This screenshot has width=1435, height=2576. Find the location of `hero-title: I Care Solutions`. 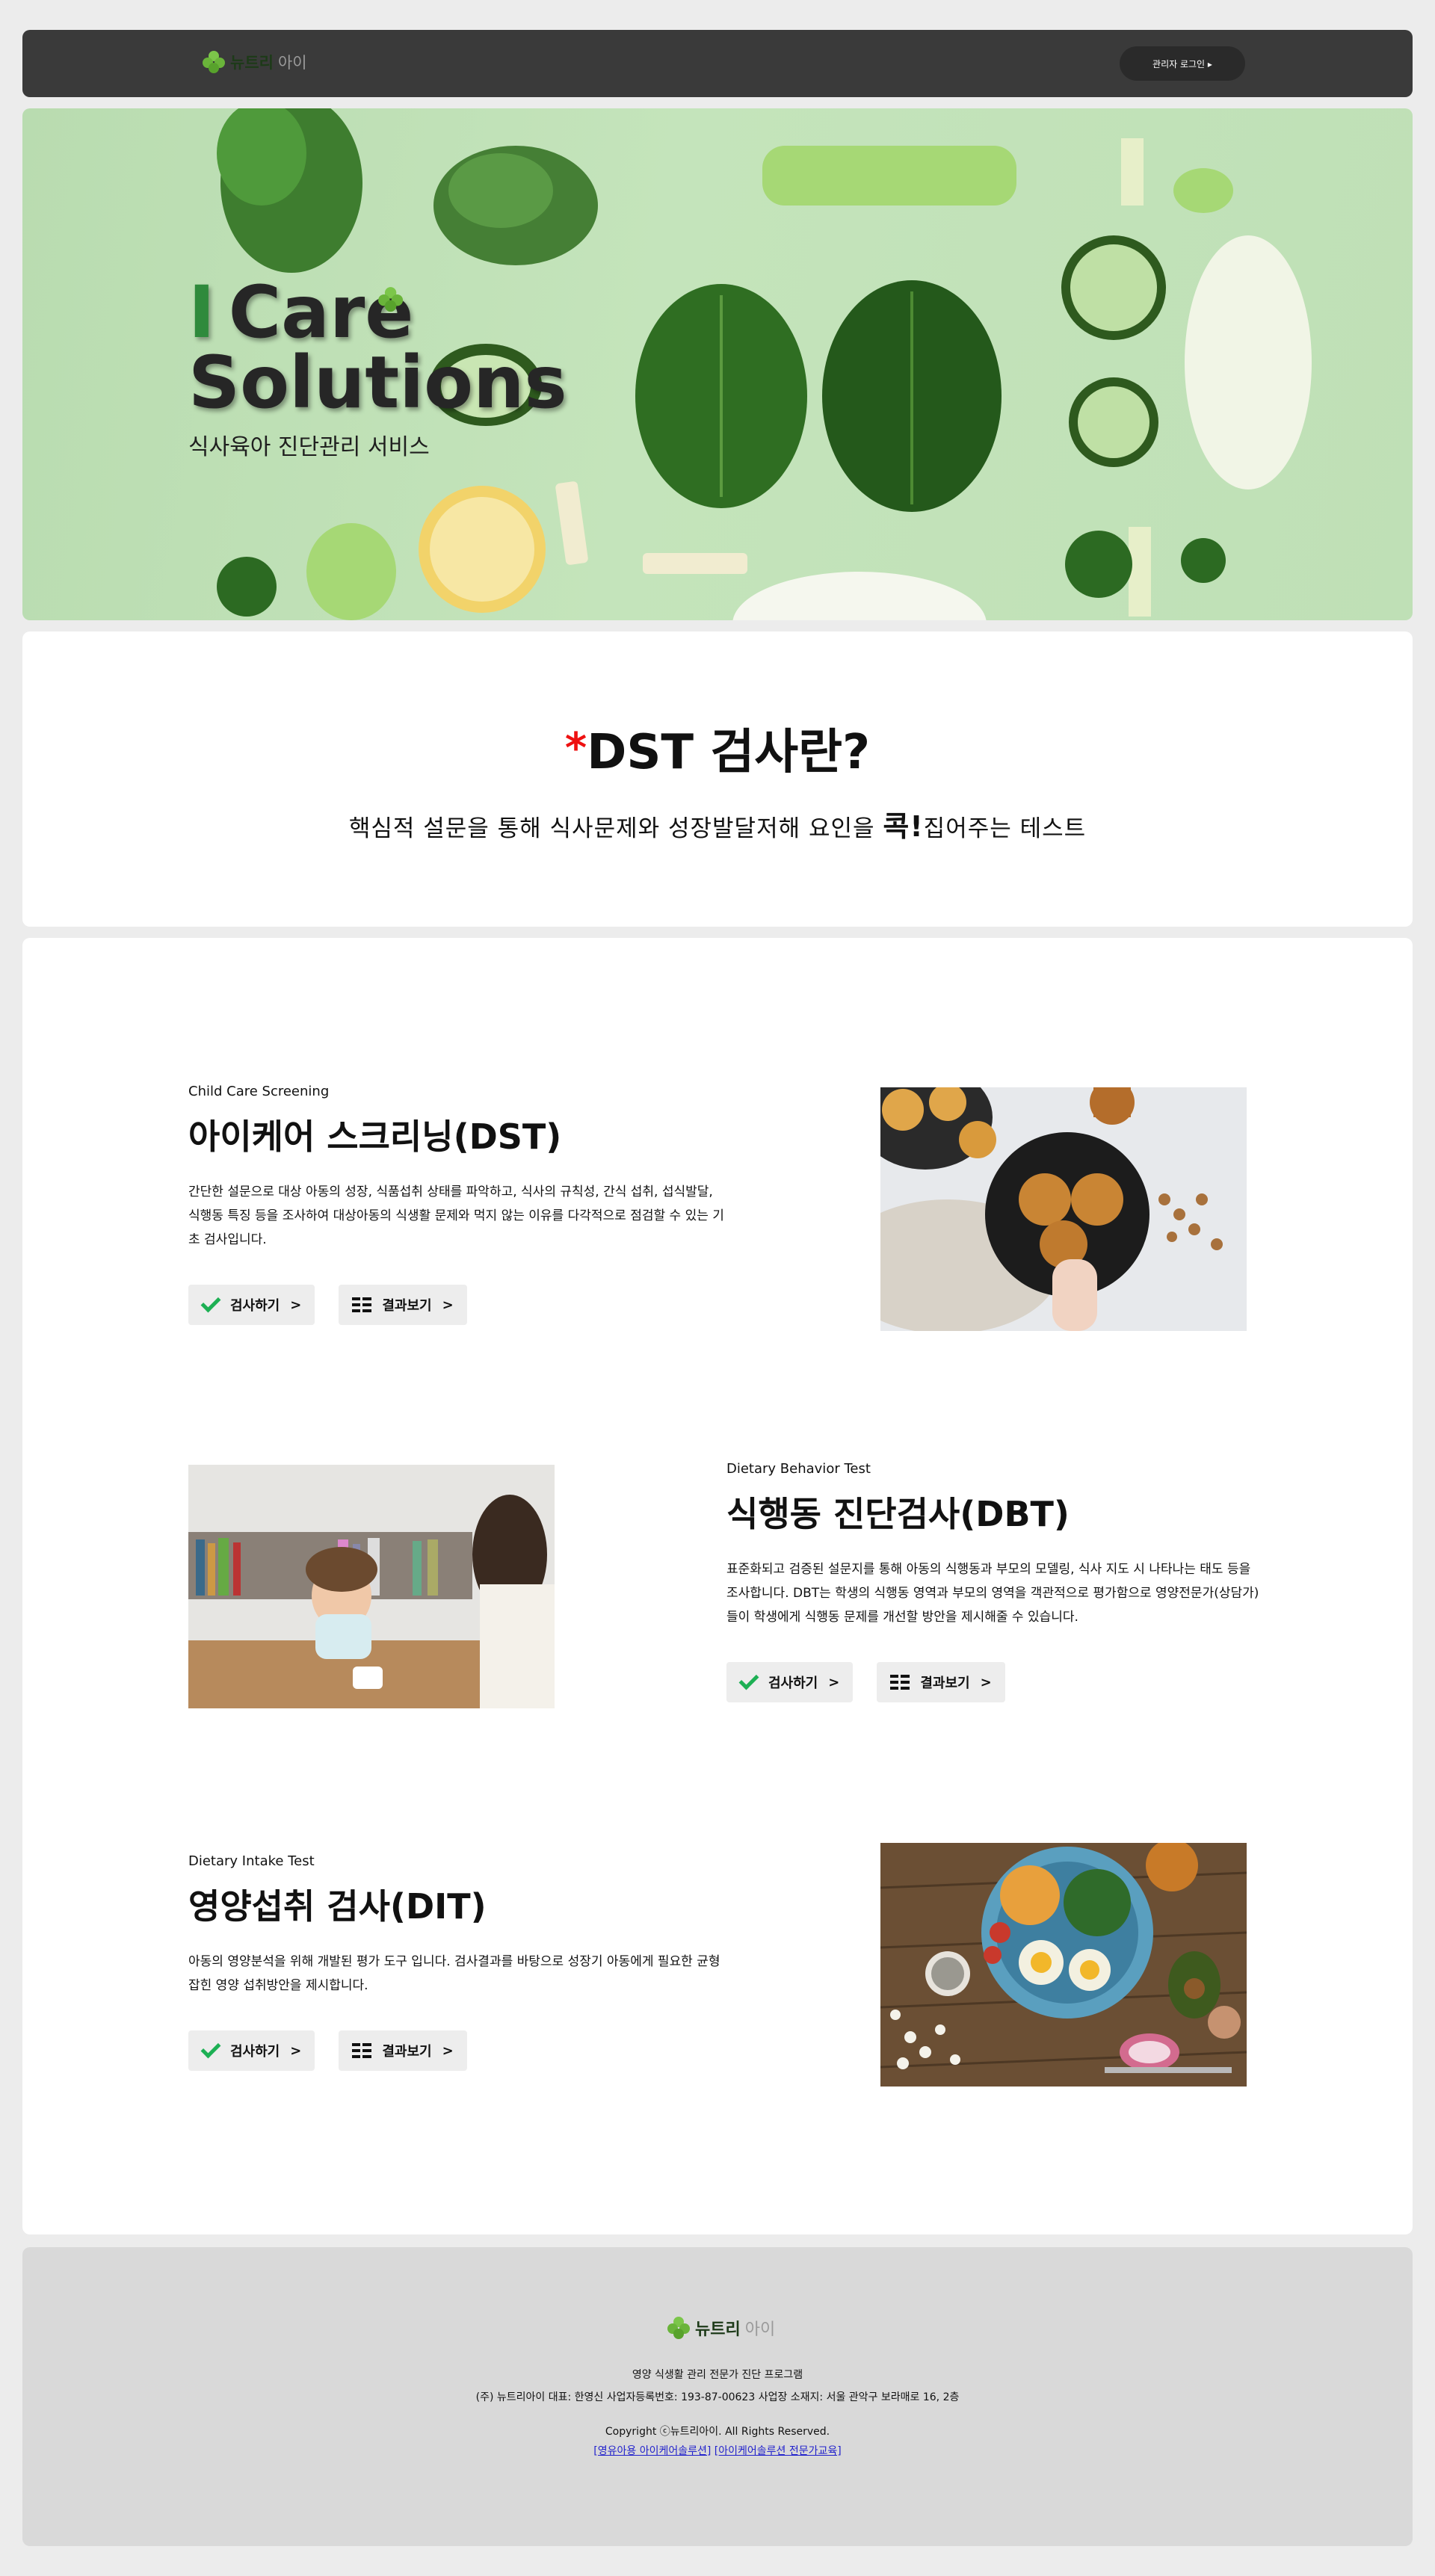

hero-title: I Care Solutions is located at coordinates (378, 347).